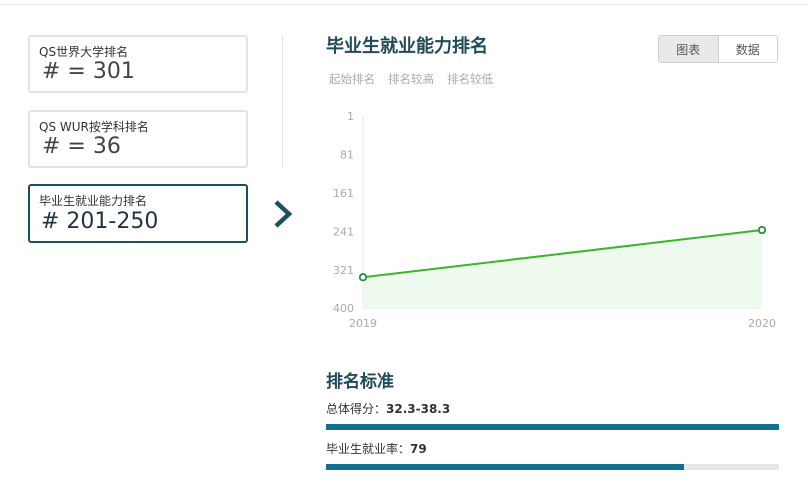 The image size is (808, 497). What do you see at coordinates (762, 323) in the screenshot?
I see `x-tick-label: 2020` at bounding box center [762, 323].